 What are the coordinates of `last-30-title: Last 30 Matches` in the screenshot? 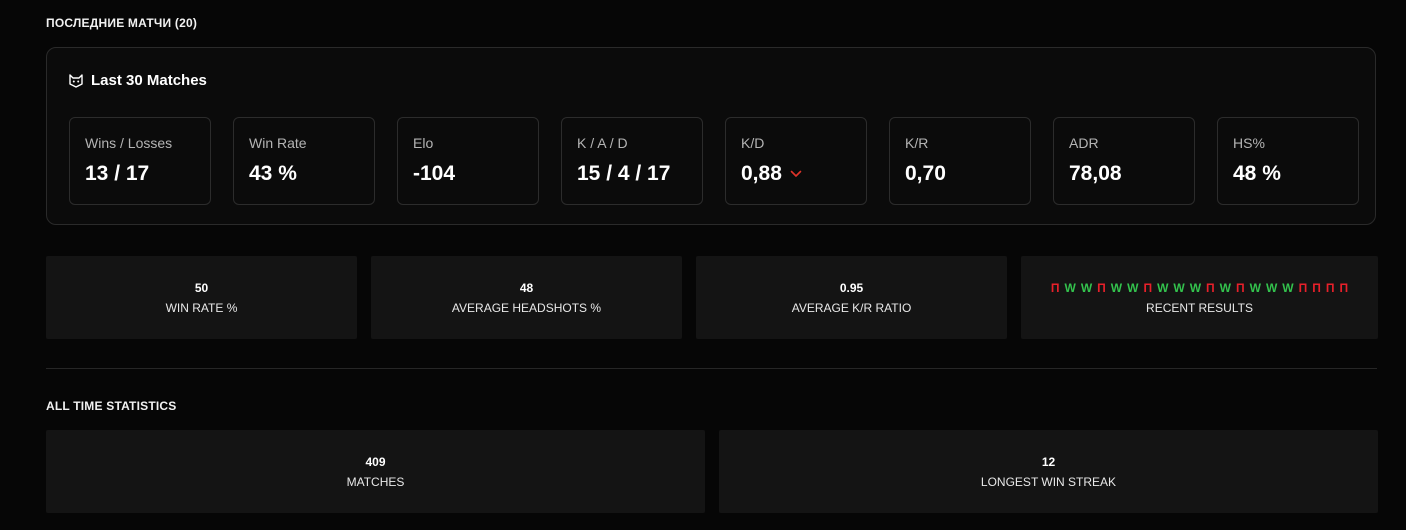 It's located at (149, 80).